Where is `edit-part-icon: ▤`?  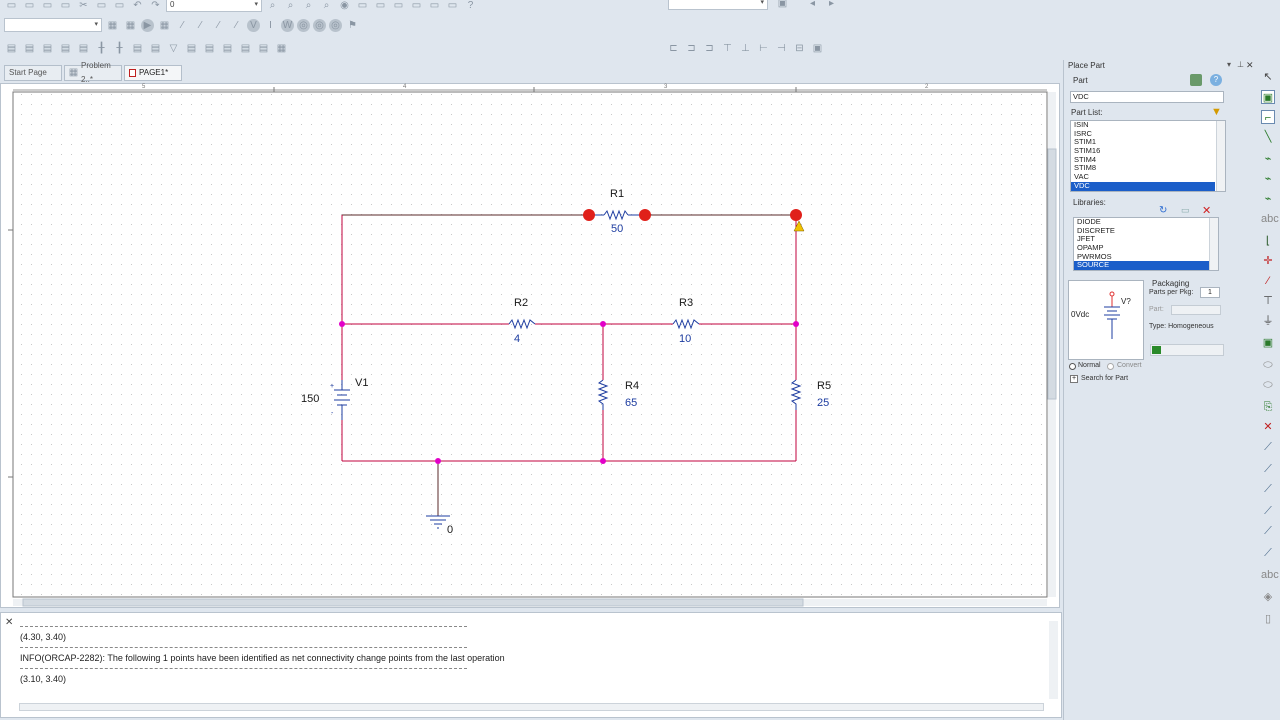
edit-part-icon: ▤ is located at coordinates (227, 48).